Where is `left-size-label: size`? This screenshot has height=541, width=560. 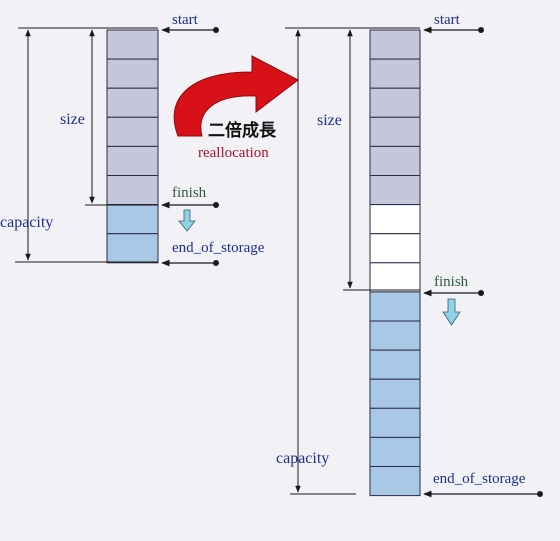 left-size-label: size is located at coordinates (72, 119).